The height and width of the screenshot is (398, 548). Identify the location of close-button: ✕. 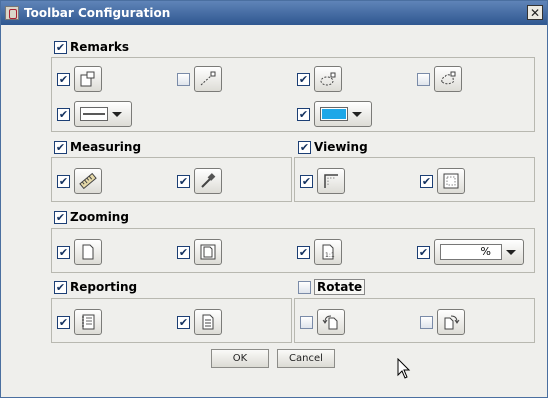
(535, 12).